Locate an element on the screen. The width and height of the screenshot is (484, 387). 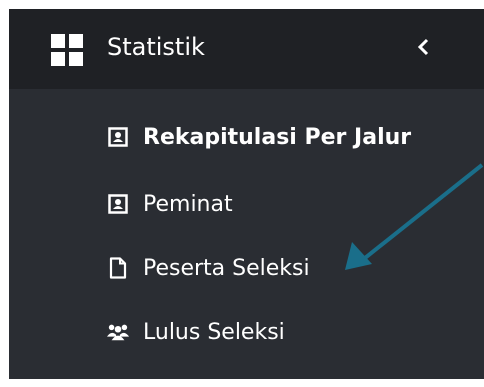
arrow-icon is located at coordinates (414, 216).